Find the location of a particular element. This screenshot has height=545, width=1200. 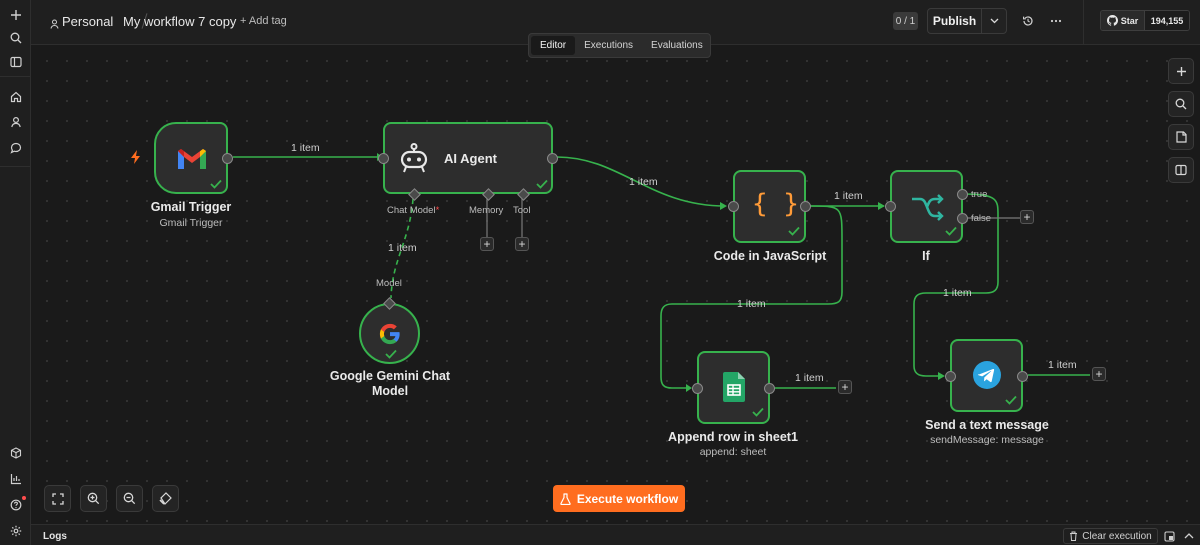

github-star-button: Star 194,155 is located at coordinates (1145, 20).